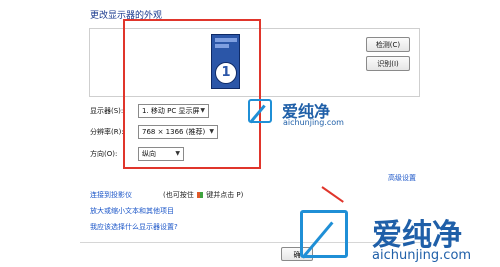 The image size is (500, 267). What do you see at coordinates (402, 178) in the screenshot?
I see `advanced-settings-link: 高级设置` at bounding box center [402, 178].